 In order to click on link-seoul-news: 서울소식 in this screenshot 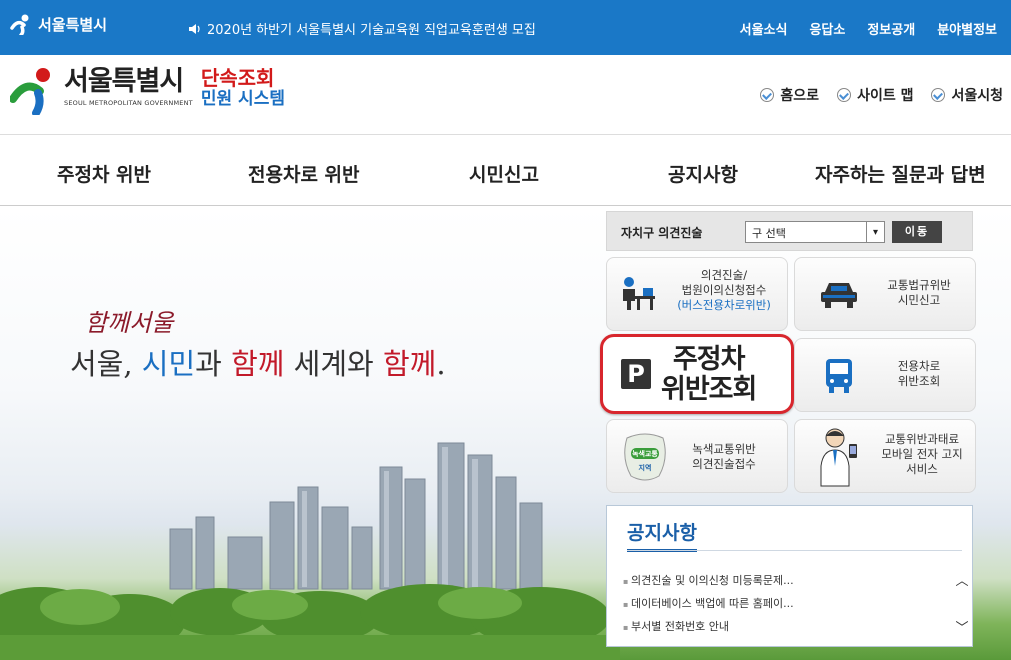, I will do `click(764, 28)`.